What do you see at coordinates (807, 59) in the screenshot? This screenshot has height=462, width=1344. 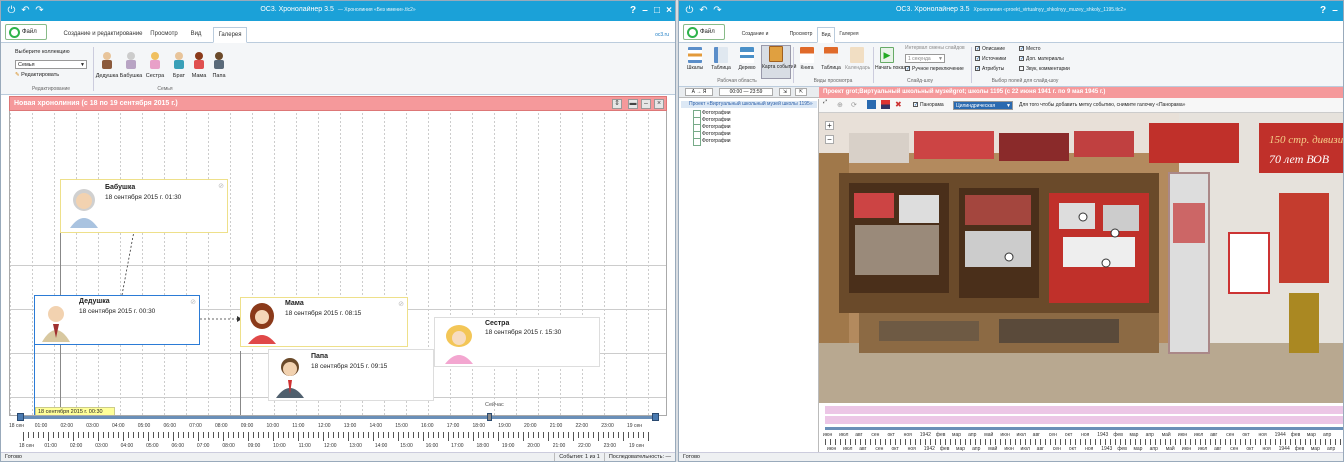 I see `view-book-button: Книга` at bounding box center [807, 59].